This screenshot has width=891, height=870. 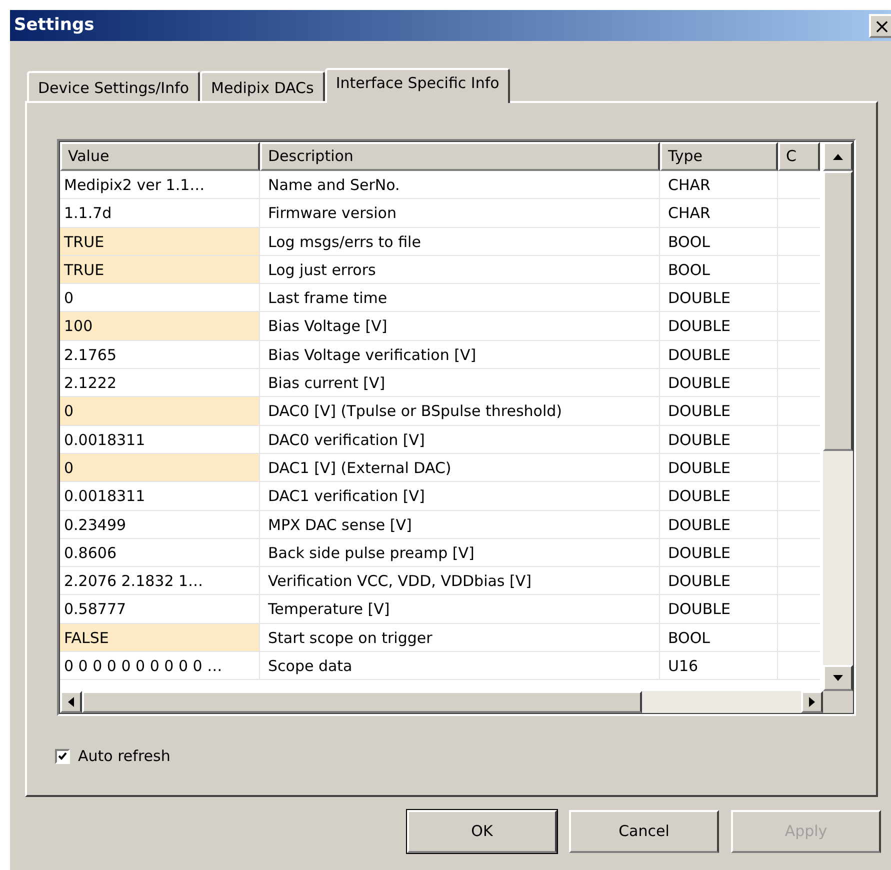 What do you see at coordinates (460, 411) in the screenshot?
I see `table-cell: DAC0 [V] (Tpulse or BSpulse threshold)` at bounding box center [460, 411].